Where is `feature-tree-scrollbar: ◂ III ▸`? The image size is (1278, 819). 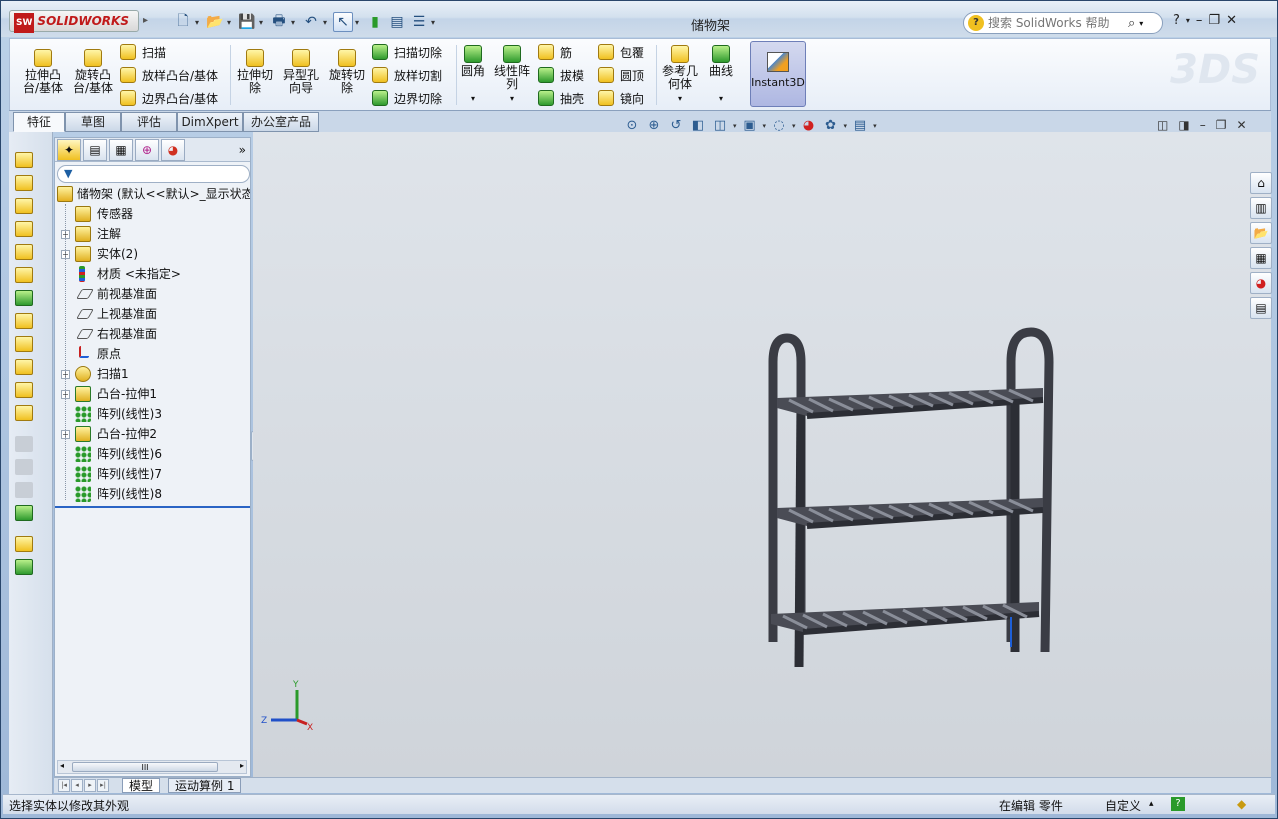 feature-tree-scrollbar: ◂ III ▸ is located at coordinates (152, 767).